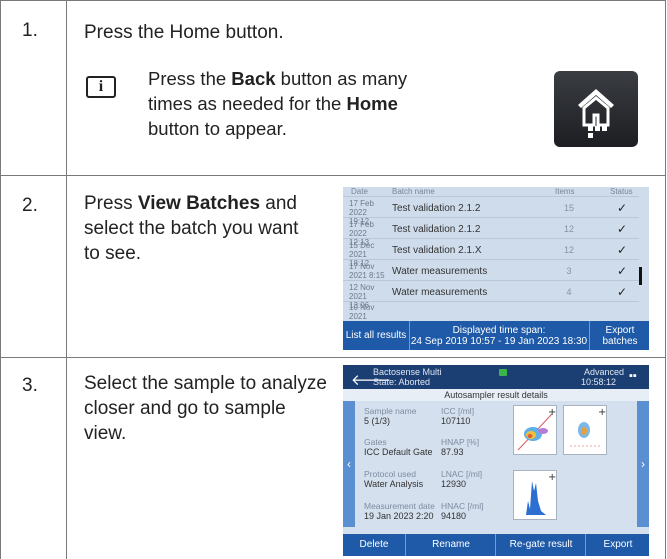  Describe the element at coordinates (643, 464) in the screenshot. I see `next-arrow-icon: ›` at that location.